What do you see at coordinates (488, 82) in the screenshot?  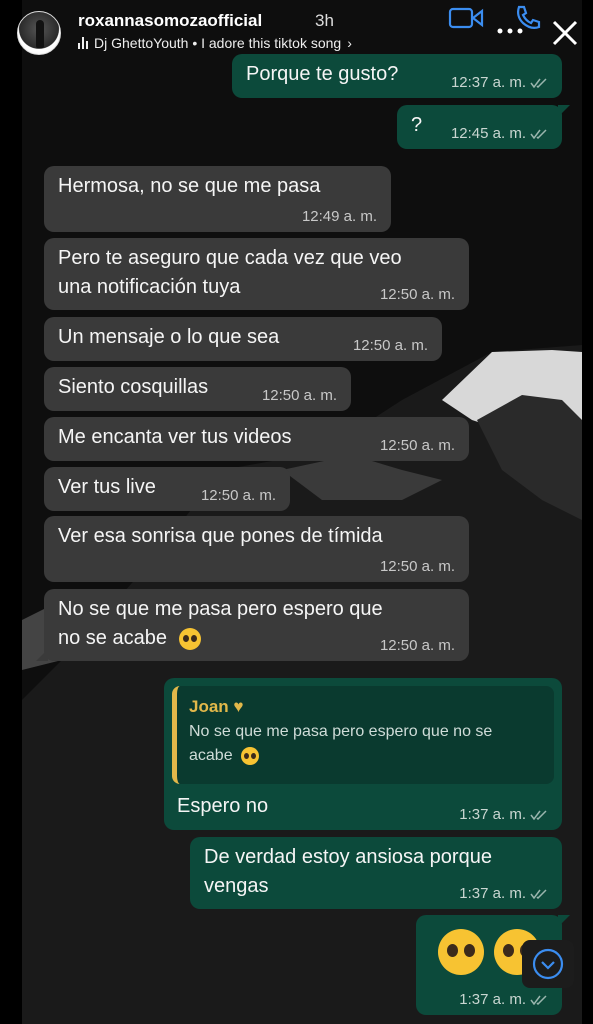 I see `message-time: 12:37 a. m.` at bounding box center [488, 82].